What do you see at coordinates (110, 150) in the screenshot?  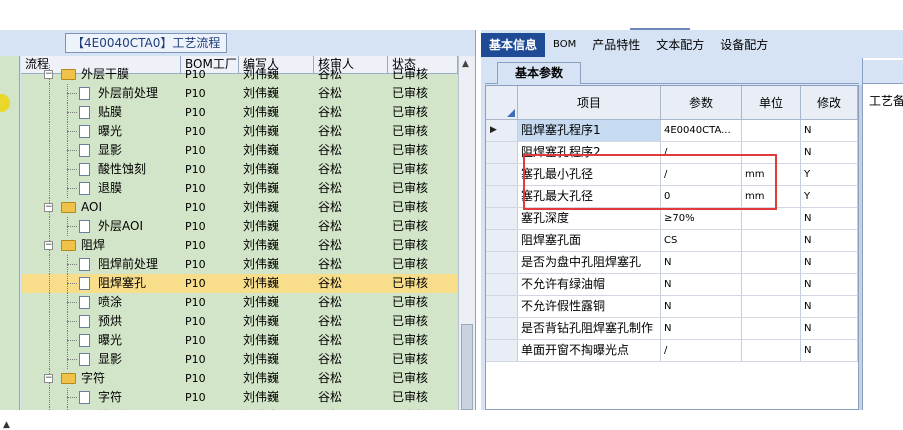 I see `node-label: 显影` at bounding box center [110, 150].